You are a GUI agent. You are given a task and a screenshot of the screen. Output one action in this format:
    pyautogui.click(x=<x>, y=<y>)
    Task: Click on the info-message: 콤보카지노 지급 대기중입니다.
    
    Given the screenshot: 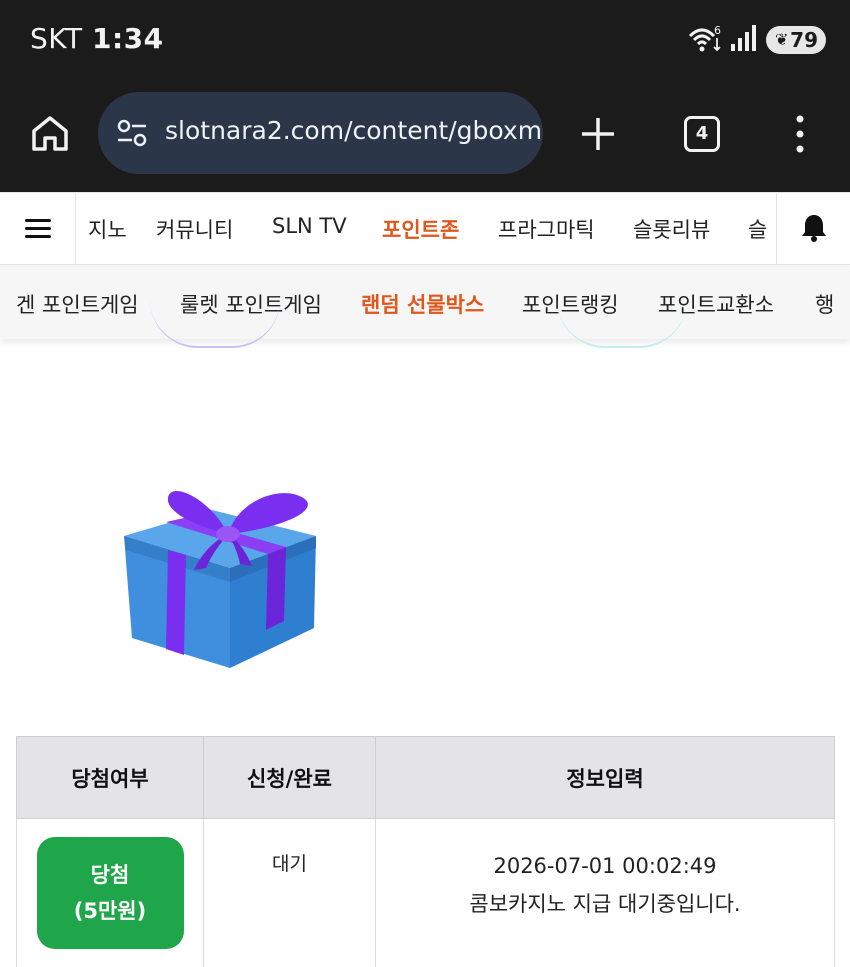 What is the action you would take?
    pyautogui.click(x=605, y=904)
    